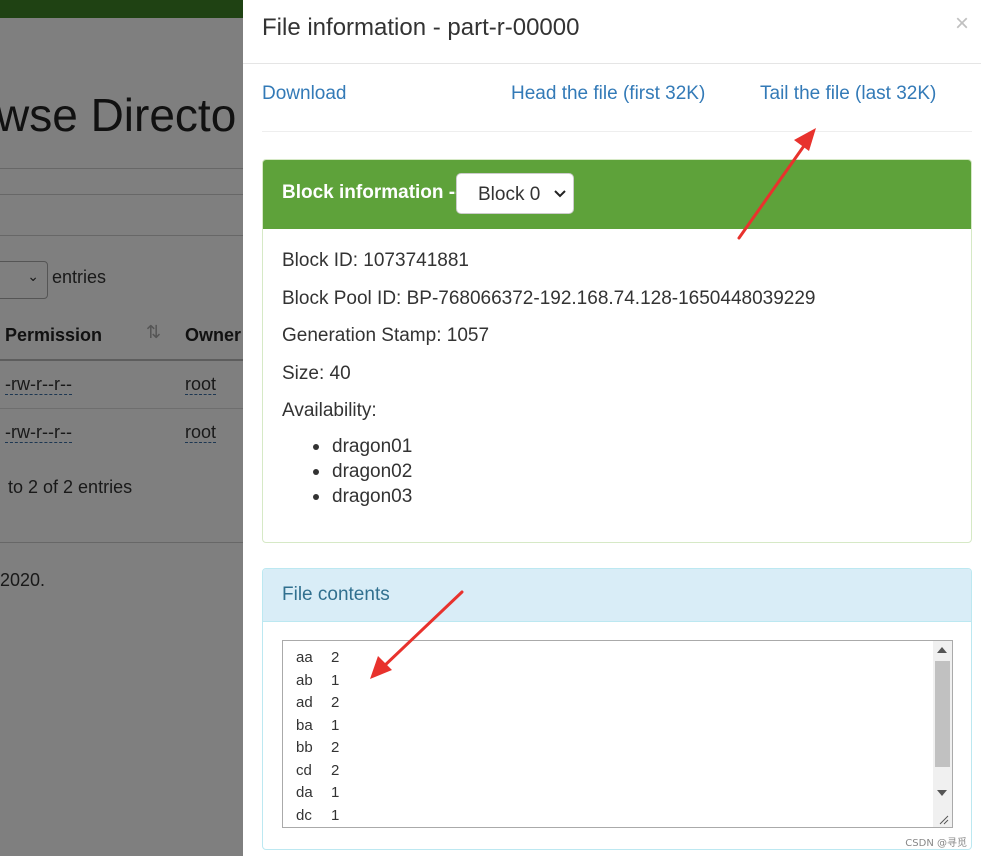 The image size is (981, 856). Describe the element at coordinates (936, 843) in the screenshot. I see `watermark: CSDN @寻觅` at that location.